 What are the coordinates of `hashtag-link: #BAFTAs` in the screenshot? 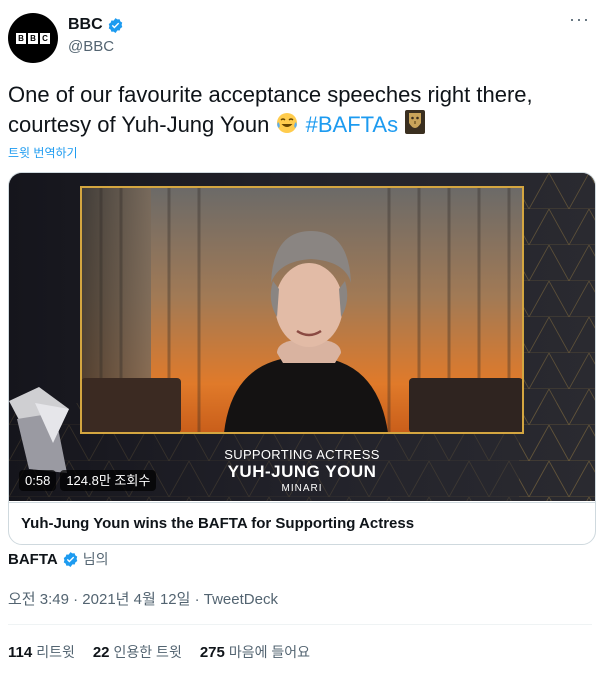 It's located at (352, 124).